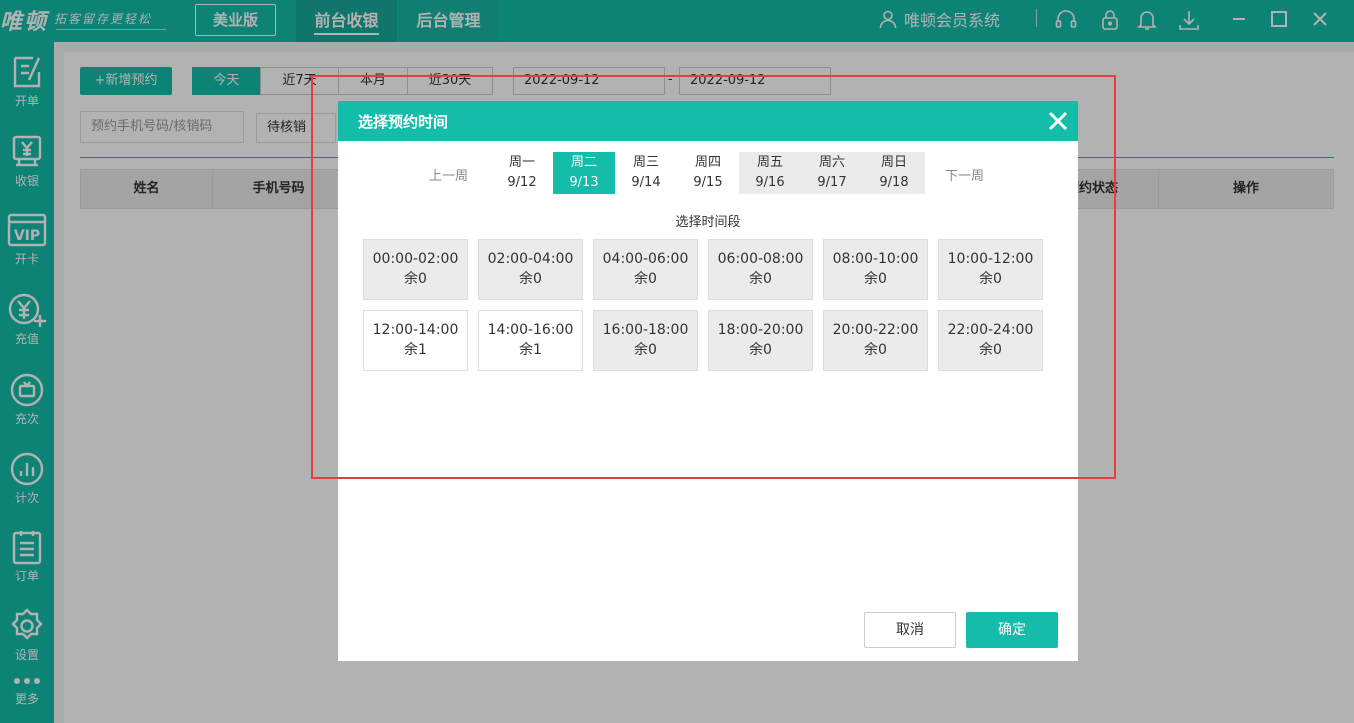 The image size is (1354, 723). What do you see at coordinates (875, 330) in the screenshot?
I see `time-slot-range: 20:00-22:00` at bounding box center [875, 330].